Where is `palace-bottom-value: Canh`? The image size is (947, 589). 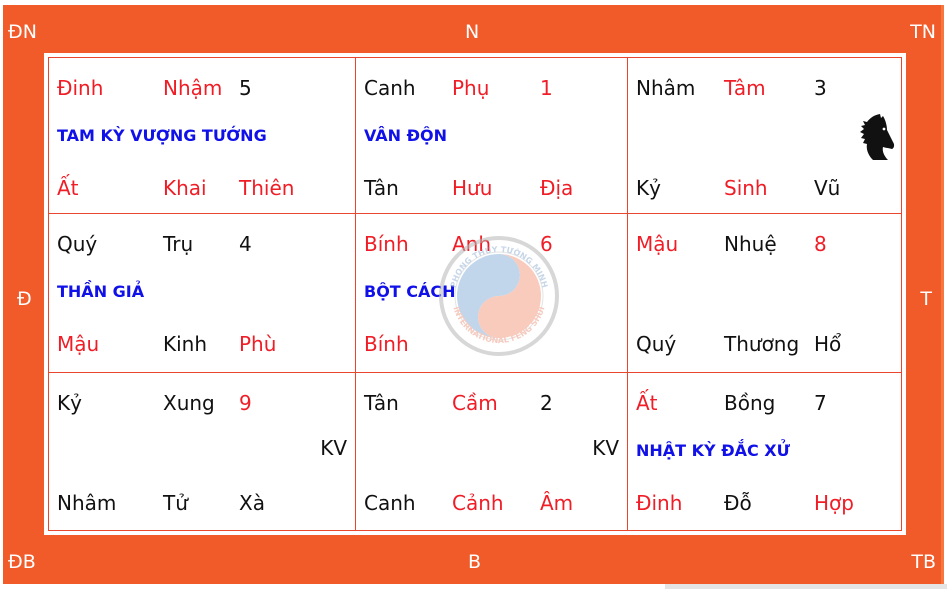 palace-bottom-value: Canh is located at coordinates (390, 503).